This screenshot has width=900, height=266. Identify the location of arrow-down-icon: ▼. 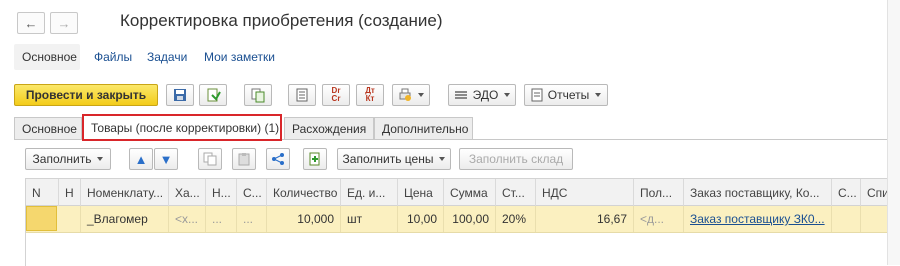
(166, 159).